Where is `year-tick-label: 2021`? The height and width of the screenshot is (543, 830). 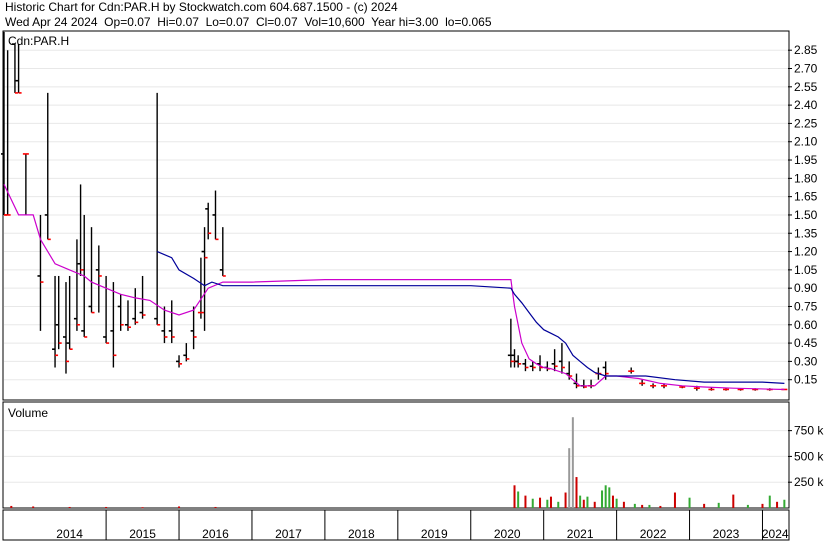
year-tick-label: 2021 is located at coordinates (580, 534).